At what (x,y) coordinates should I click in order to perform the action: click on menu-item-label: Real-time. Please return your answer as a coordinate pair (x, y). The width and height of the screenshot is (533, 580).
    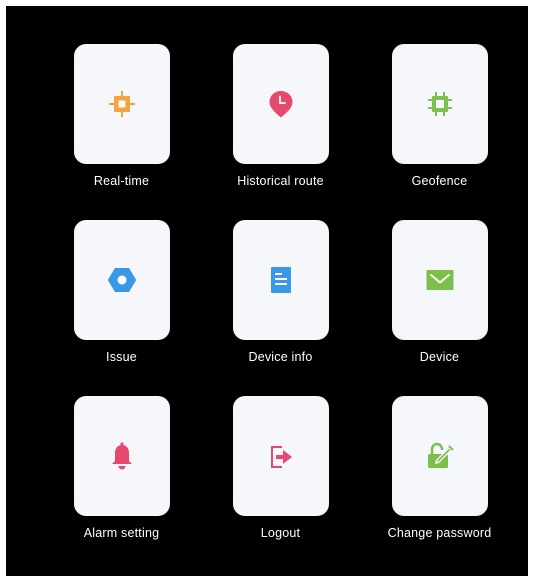
    Looking at the image, I should click on (121, 181).